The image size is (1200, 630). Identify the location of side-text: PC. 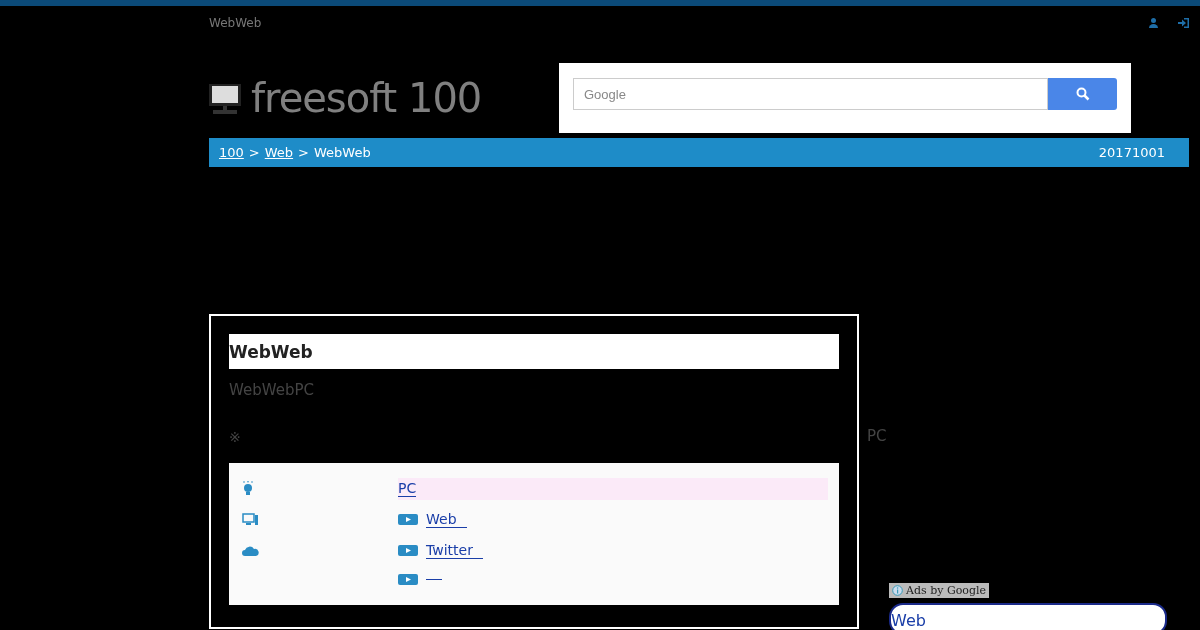
(877, 436).